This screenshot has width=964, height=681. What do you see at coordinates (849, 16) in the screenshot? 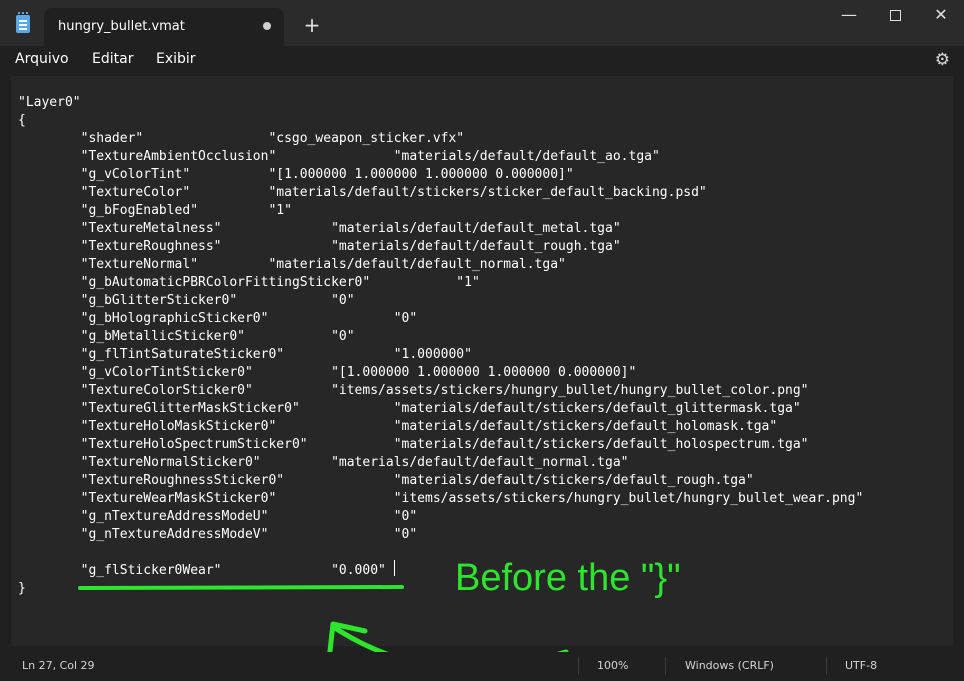
I see `minimize-button: —` at bounding box center [849, 16].